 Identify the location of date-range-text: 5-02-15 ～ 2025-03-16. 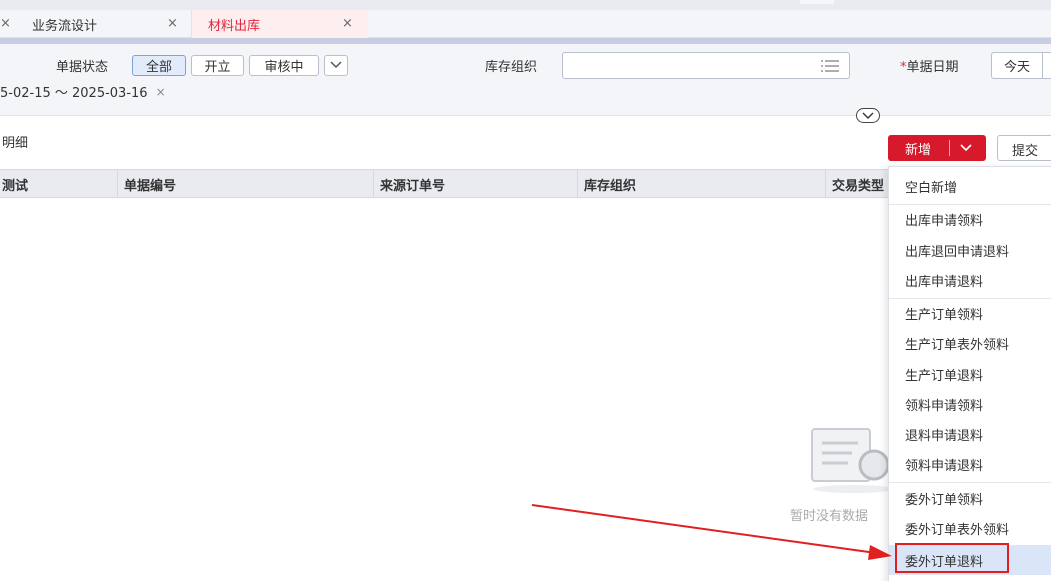
(74, 93).